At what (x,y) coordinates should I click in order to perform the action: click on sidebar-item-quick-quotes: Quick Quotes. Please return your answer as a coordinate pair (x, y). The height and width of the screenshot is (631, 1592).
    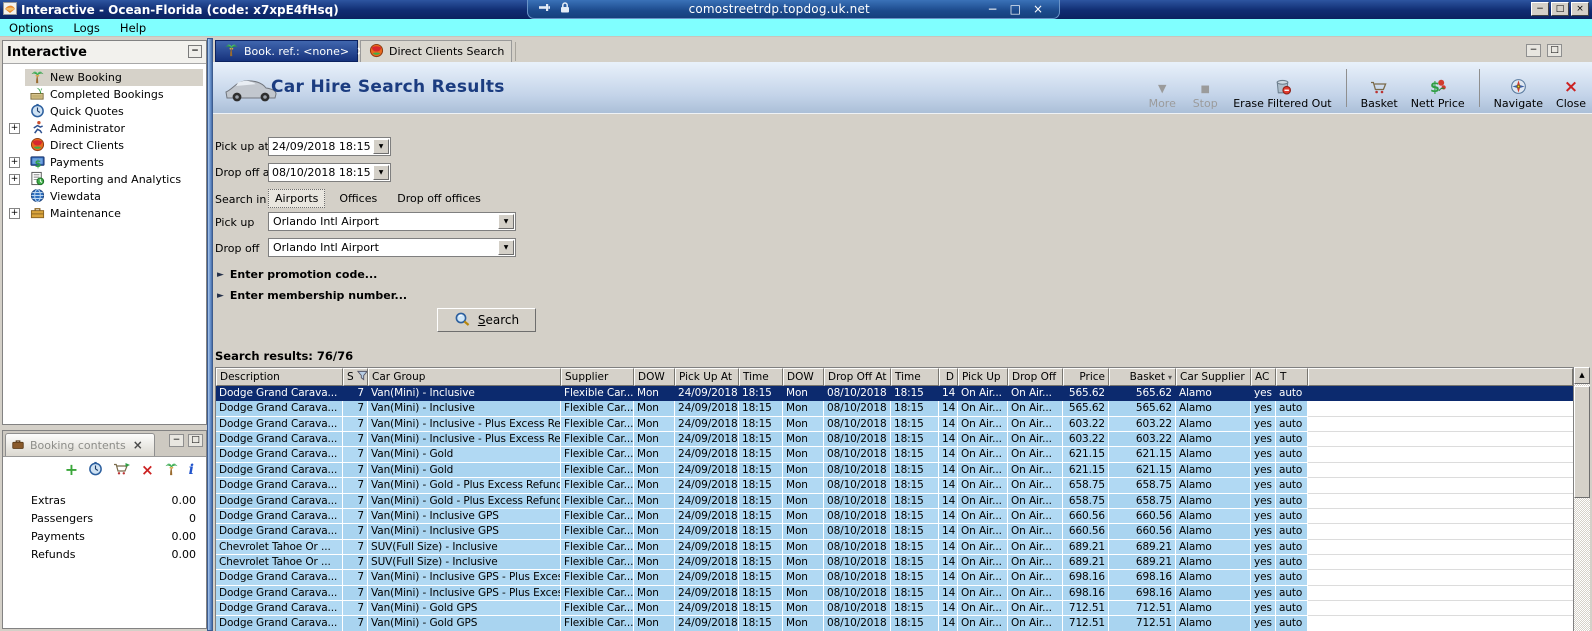
    Looking at the image, I should click on (104, 111).